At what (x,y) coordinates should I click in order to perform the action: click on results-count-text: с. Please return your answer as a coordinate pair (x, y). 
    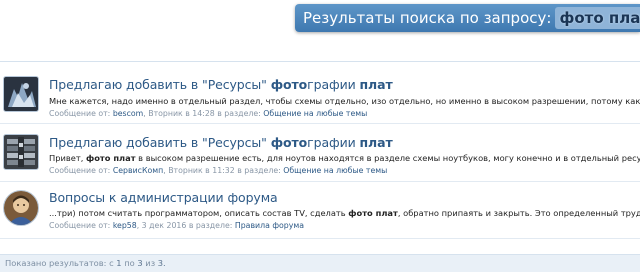
    Looking at the image, I should click on (111, 263).